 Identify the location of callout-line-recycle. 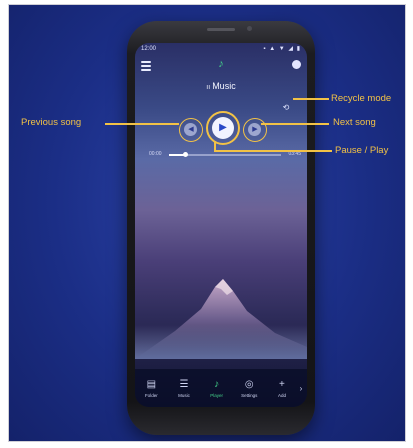
(311, 99).